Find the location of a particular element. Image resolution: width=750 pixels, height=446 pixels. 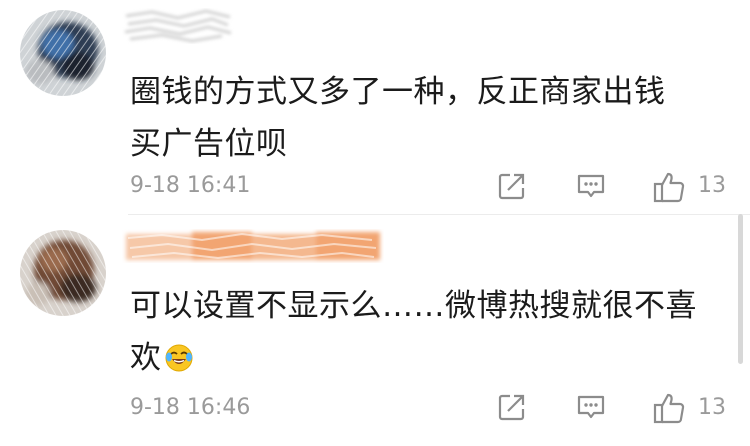

like-button is located at coordinates (669, 408).